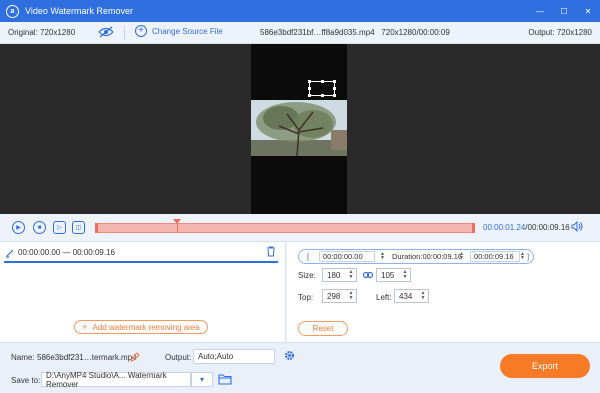 The width and height of the screenshot is (600, 393). I want to click on gear-icon, so click(289, 356).